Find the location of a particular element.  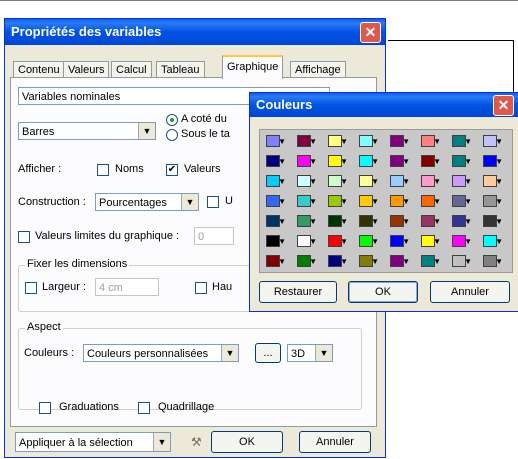

mode-select: 3D ▼ is located at coordinates (310, 353).